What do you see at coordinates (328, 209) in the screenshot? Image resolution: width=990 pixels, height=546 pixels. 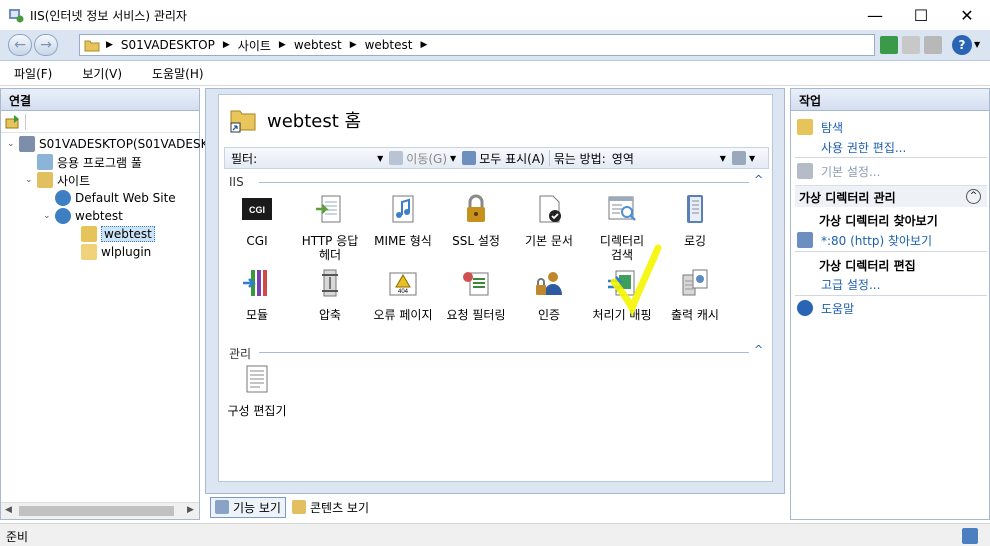 I see `http-response-headers-icon` at bounding box center [328, 209].